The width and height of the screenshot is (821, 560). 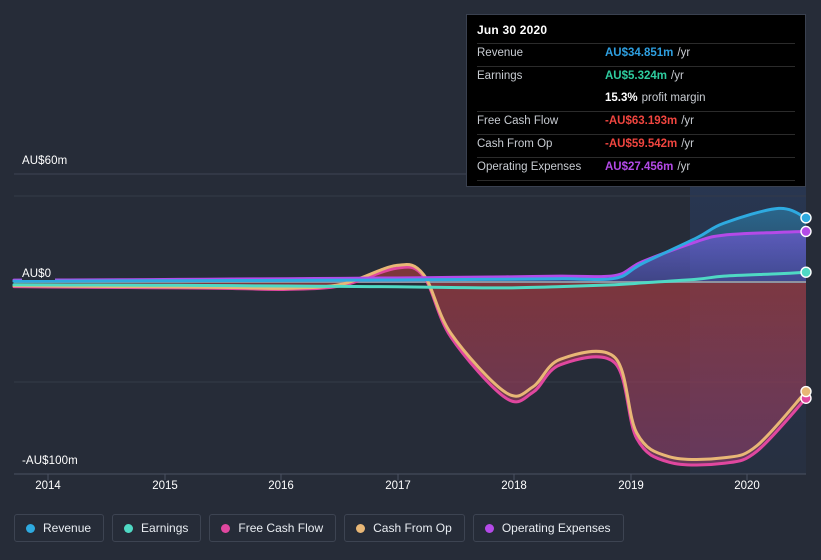 I want to click on legend-item-operating-expenses: Operating Expenses, so click(x=548, y=528).